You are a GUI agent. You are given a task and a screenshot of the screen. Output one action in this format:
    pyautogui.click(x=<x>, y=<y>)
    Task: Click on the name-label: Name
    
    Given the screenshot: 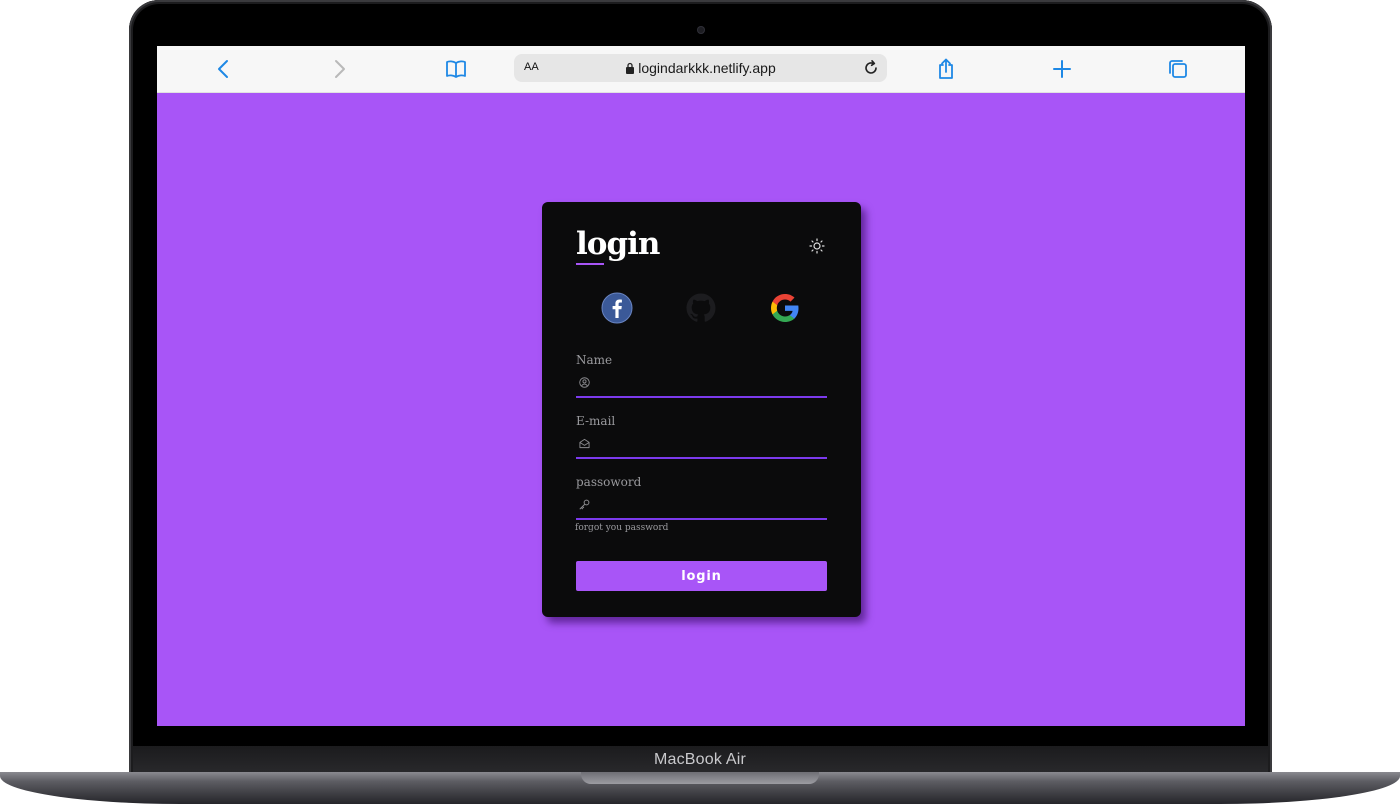 What is the action you would take?
    pyautogui.click(x=594, y=360)
    